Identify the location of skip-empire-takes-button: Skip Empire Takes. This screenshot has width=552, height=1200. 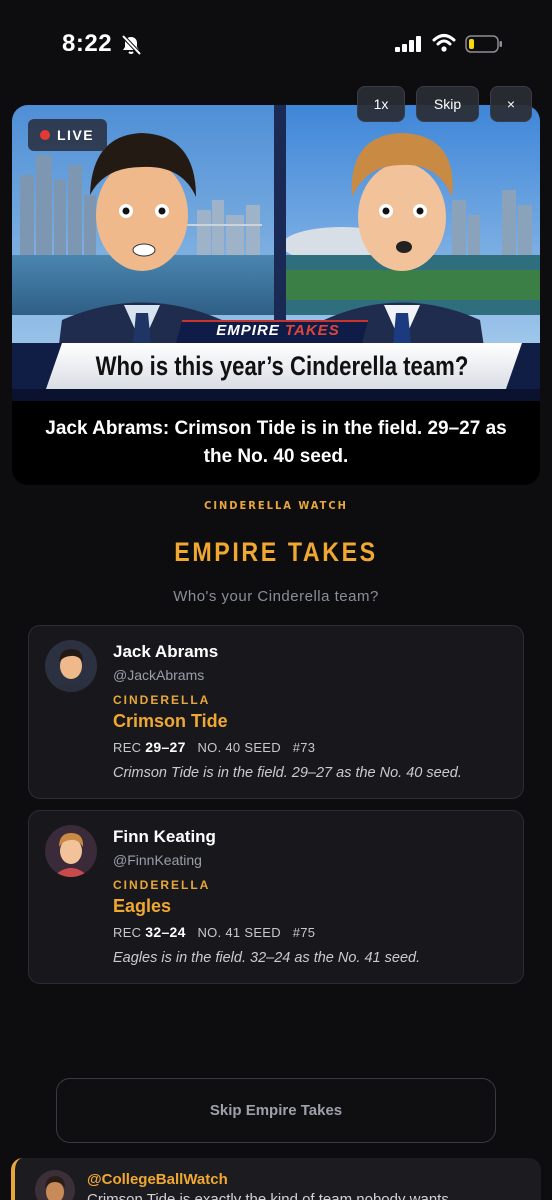
(276, 1110).